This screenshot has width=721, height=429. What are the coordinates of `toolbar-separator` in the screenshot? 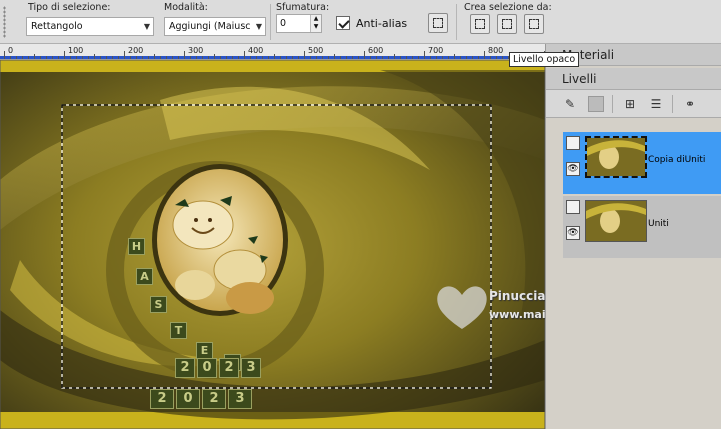 It's located at (270, 22).